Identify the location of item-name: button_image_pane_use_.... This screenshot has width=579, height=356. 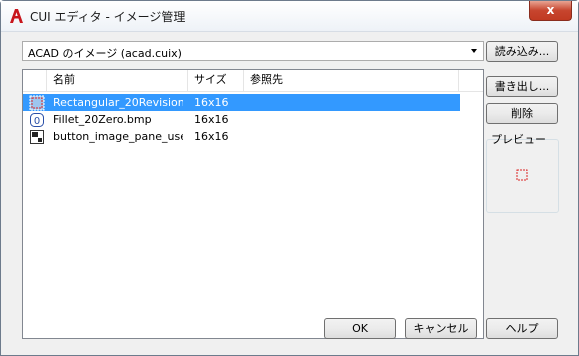
(118, 136).